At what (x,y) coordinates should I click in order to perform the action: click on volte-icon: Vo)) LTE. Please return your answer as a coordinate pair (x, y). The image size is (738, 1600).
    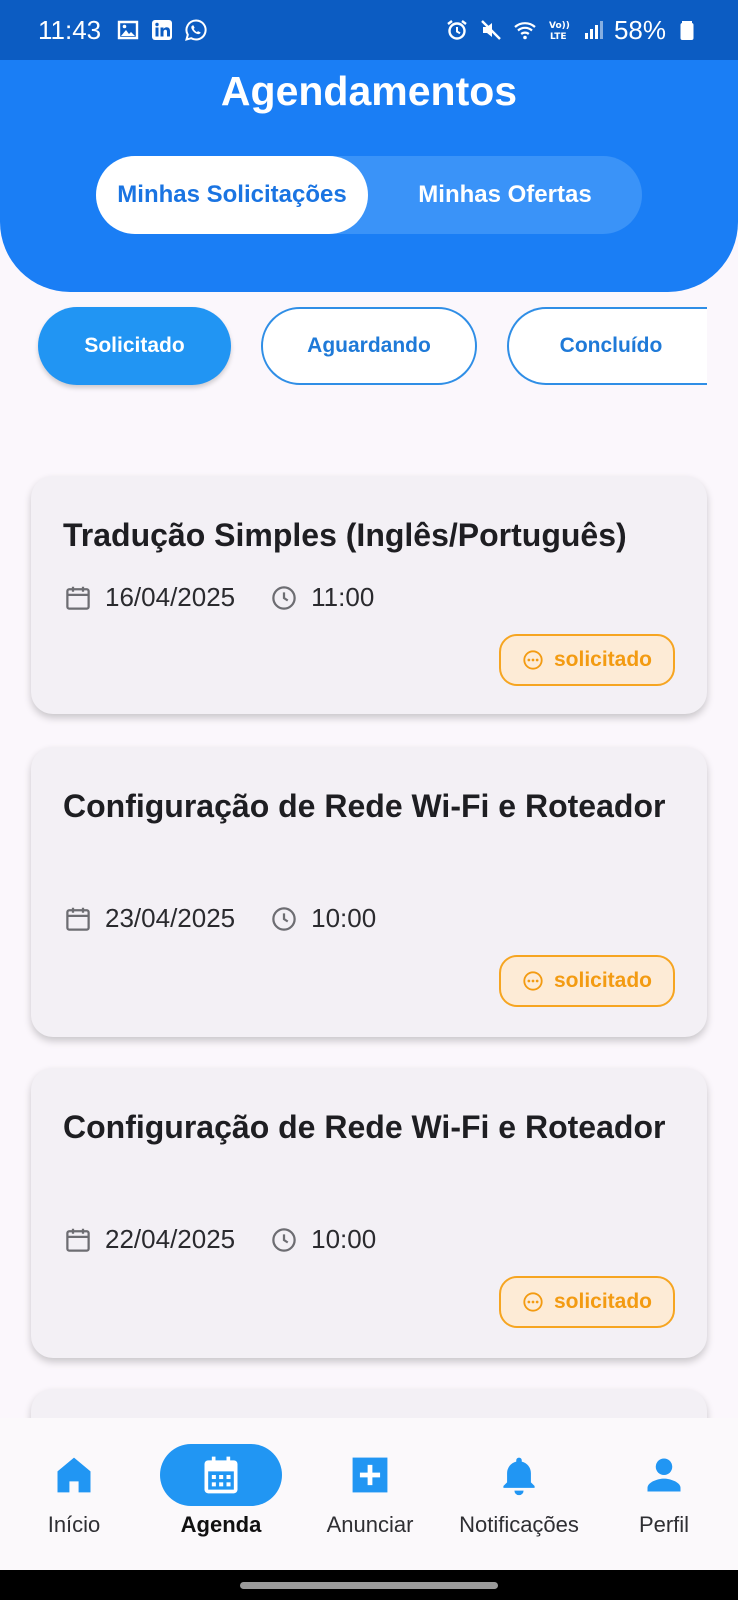
    Looking at the image, I should click on (559, 30).